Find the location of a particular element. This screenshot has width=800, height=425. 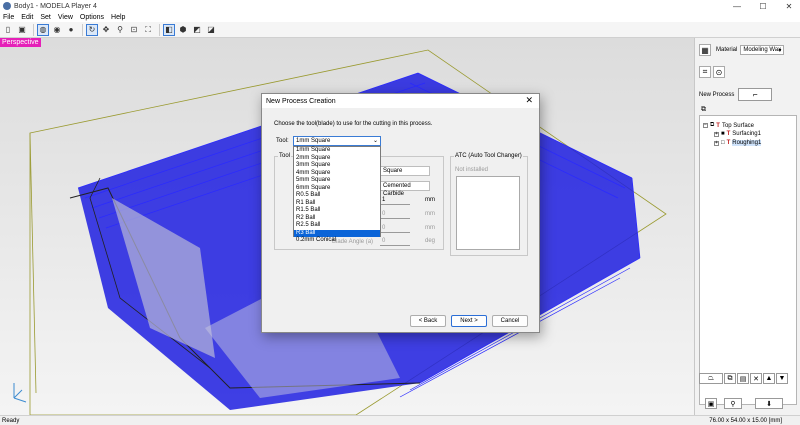

blade-angle-field: 0 is located at coordinates (395, 241).